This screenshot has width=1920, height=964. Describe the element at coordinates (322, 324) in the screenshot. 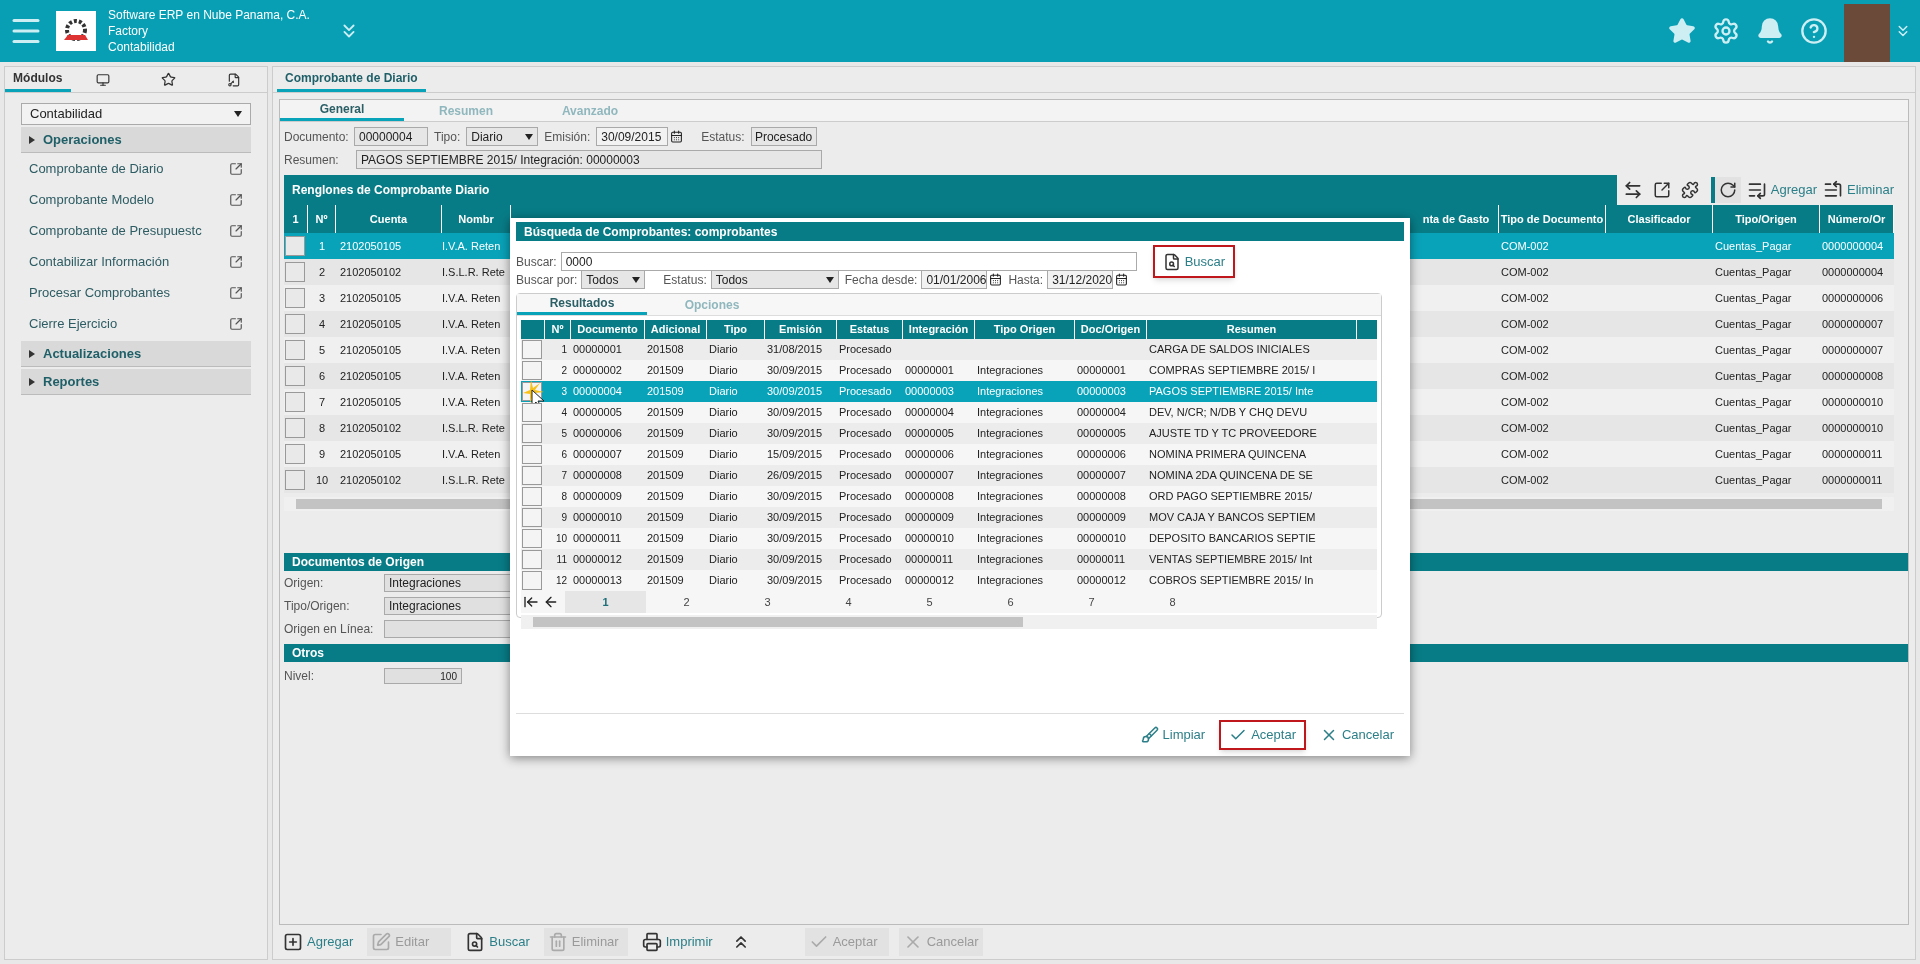

I see `table-cell-text: 4` at that location.